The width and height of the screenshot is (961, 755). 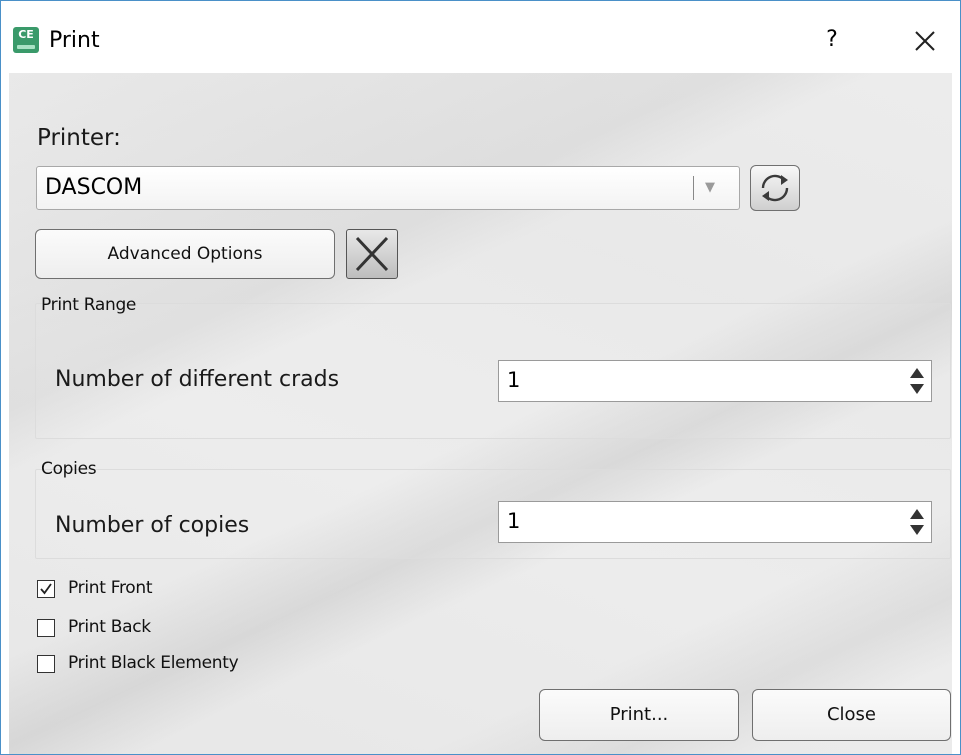 I want to click on window-title: Print, so click(x=74, y=40).